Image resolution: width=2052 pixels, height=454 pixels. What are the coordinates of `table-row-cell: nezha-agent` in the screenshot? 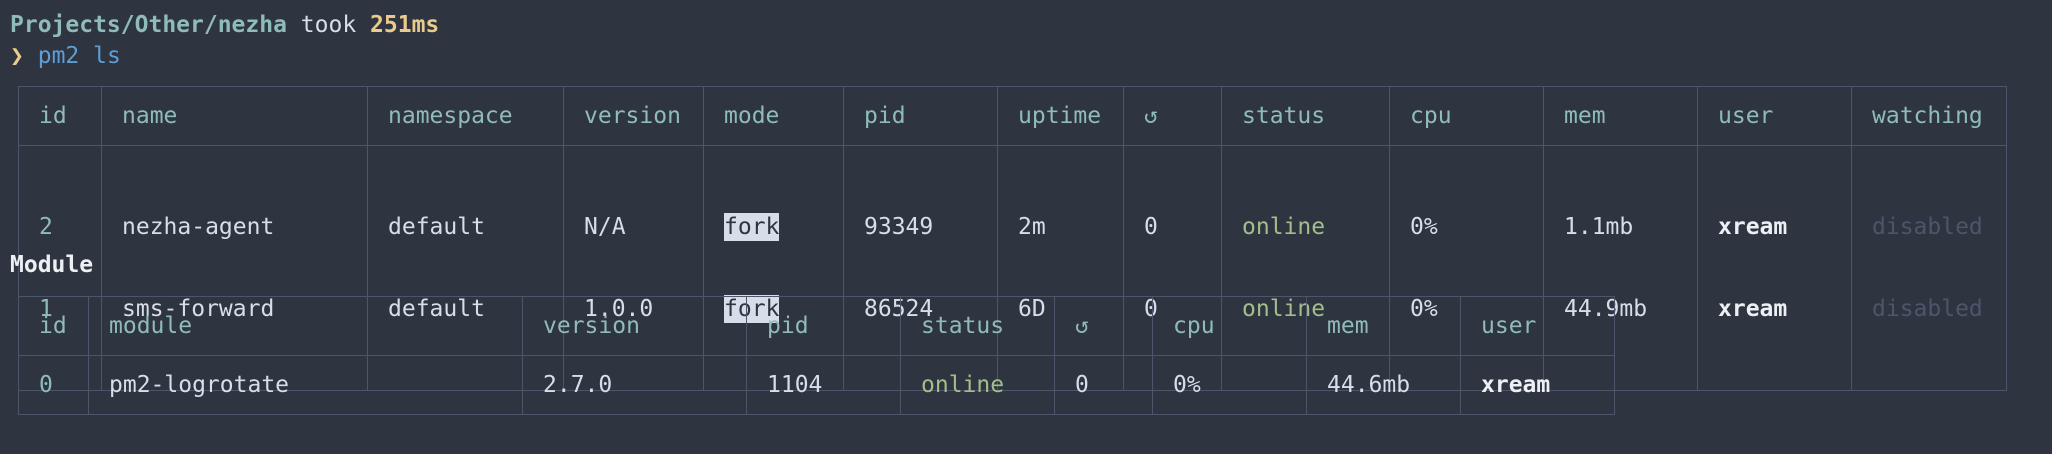 It's located at (198, 227).